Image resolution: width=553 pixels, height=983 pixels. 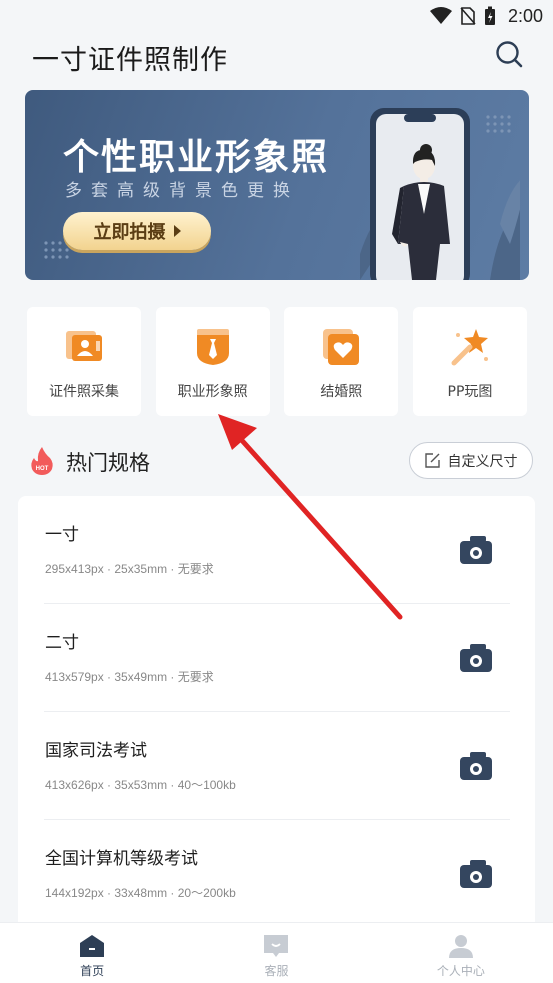 I want to click on category-label: 职业形象照, so click(x=212, y=392).